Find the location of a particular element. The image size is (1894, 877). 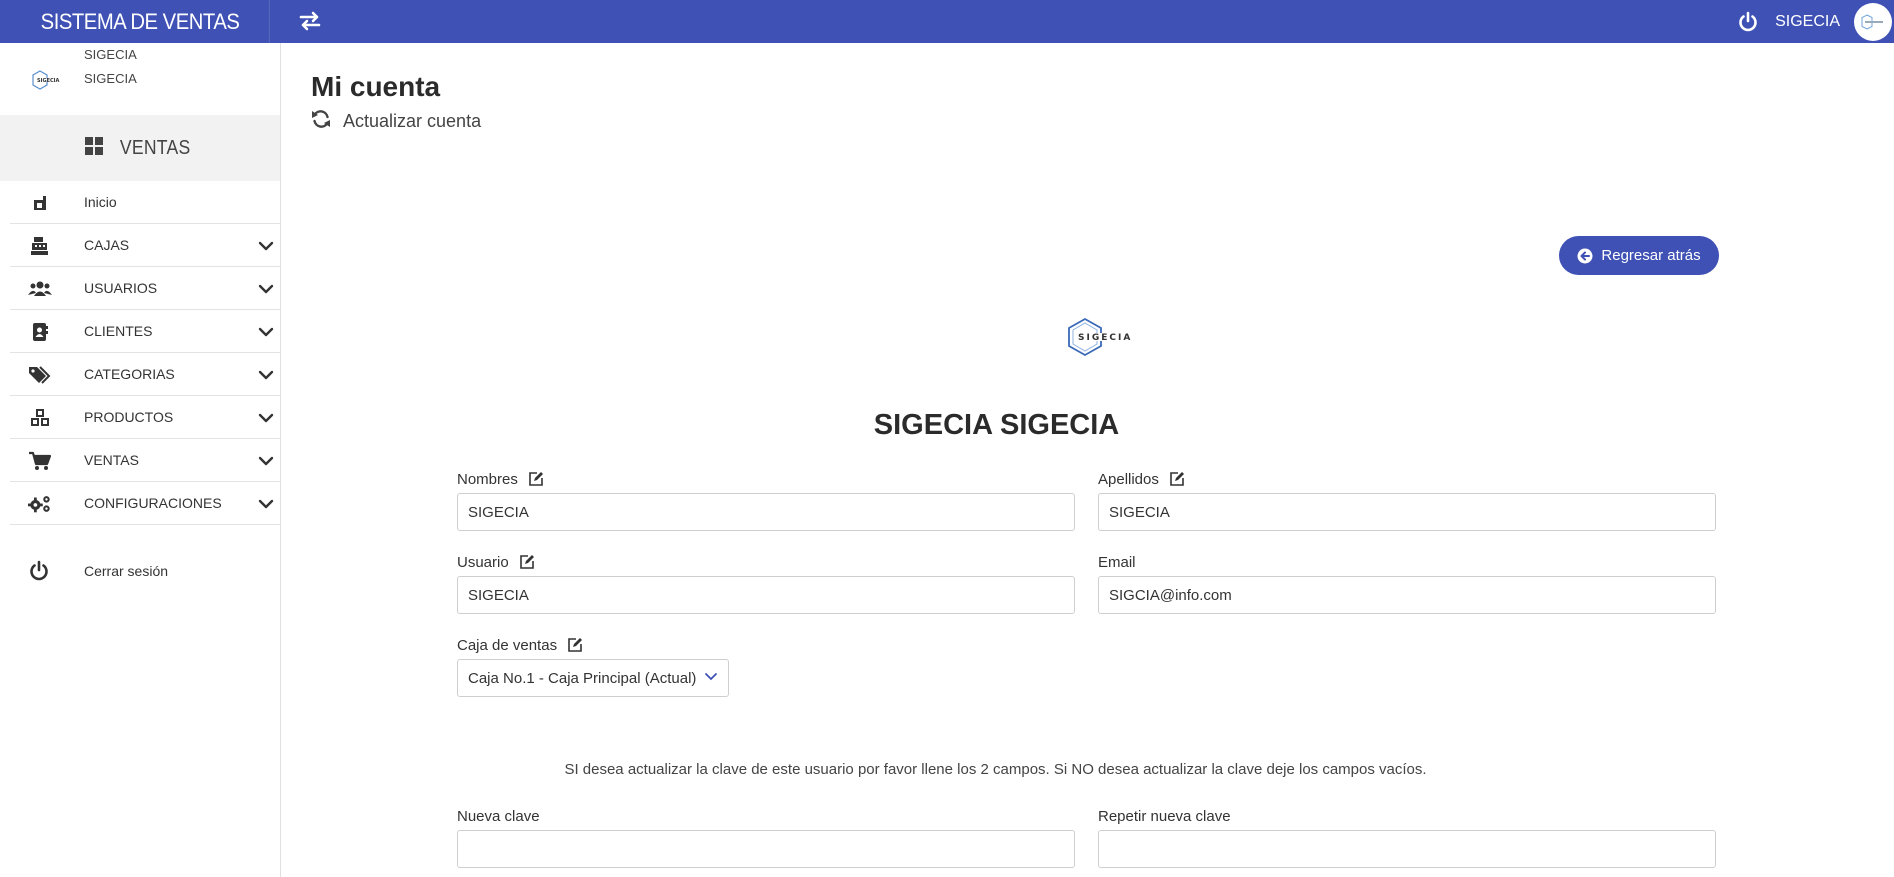

cart-icon is located at coordinates (40, 461).